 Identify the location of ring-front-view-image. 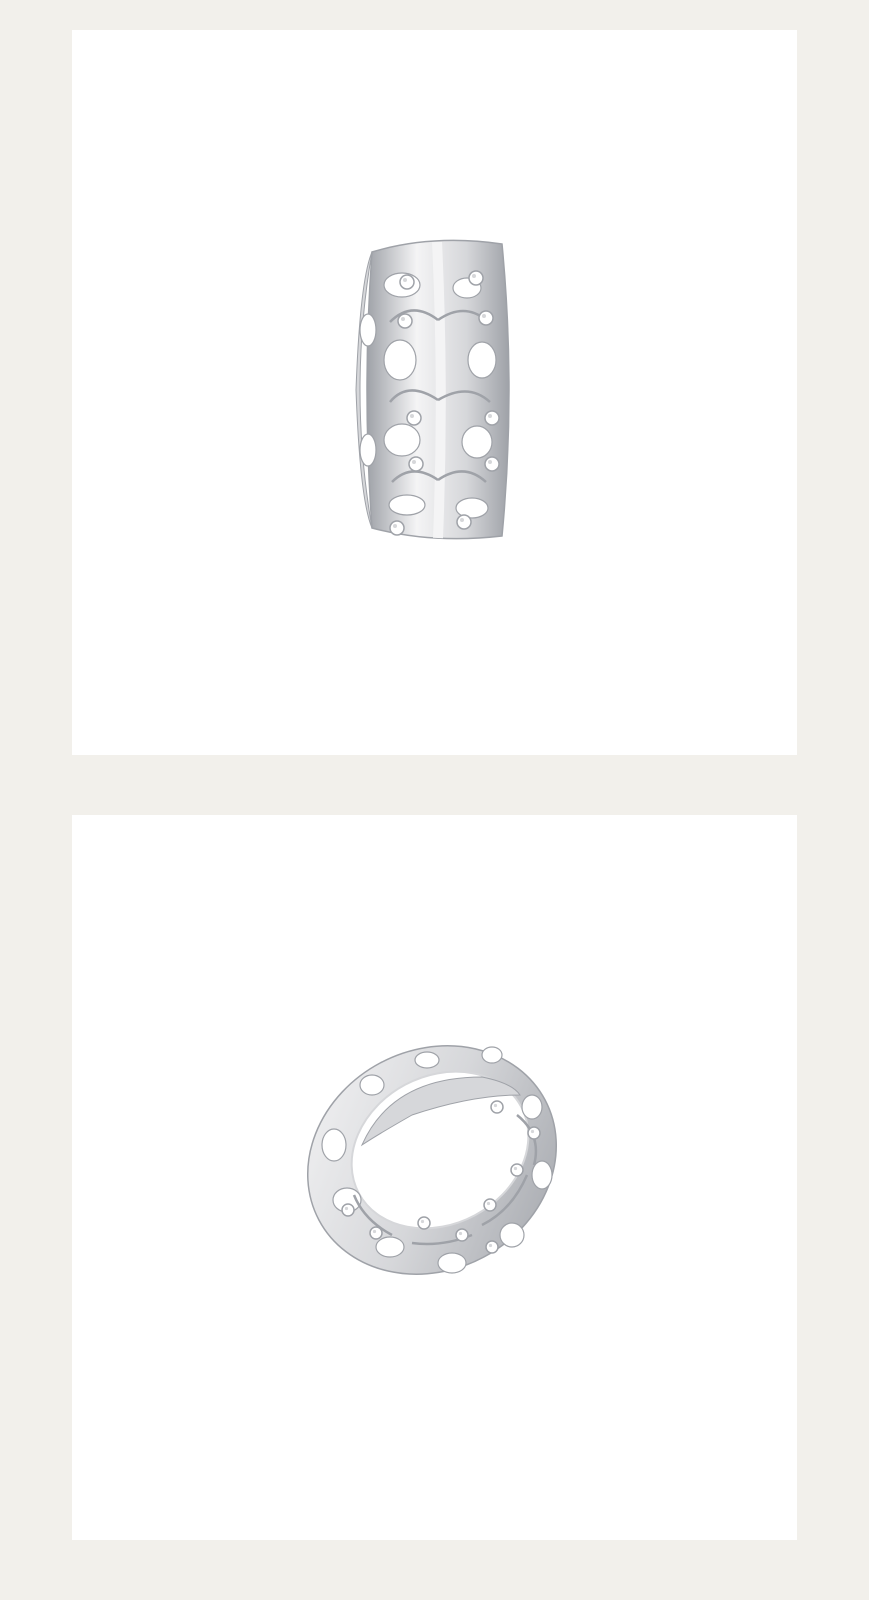
(432, 389).